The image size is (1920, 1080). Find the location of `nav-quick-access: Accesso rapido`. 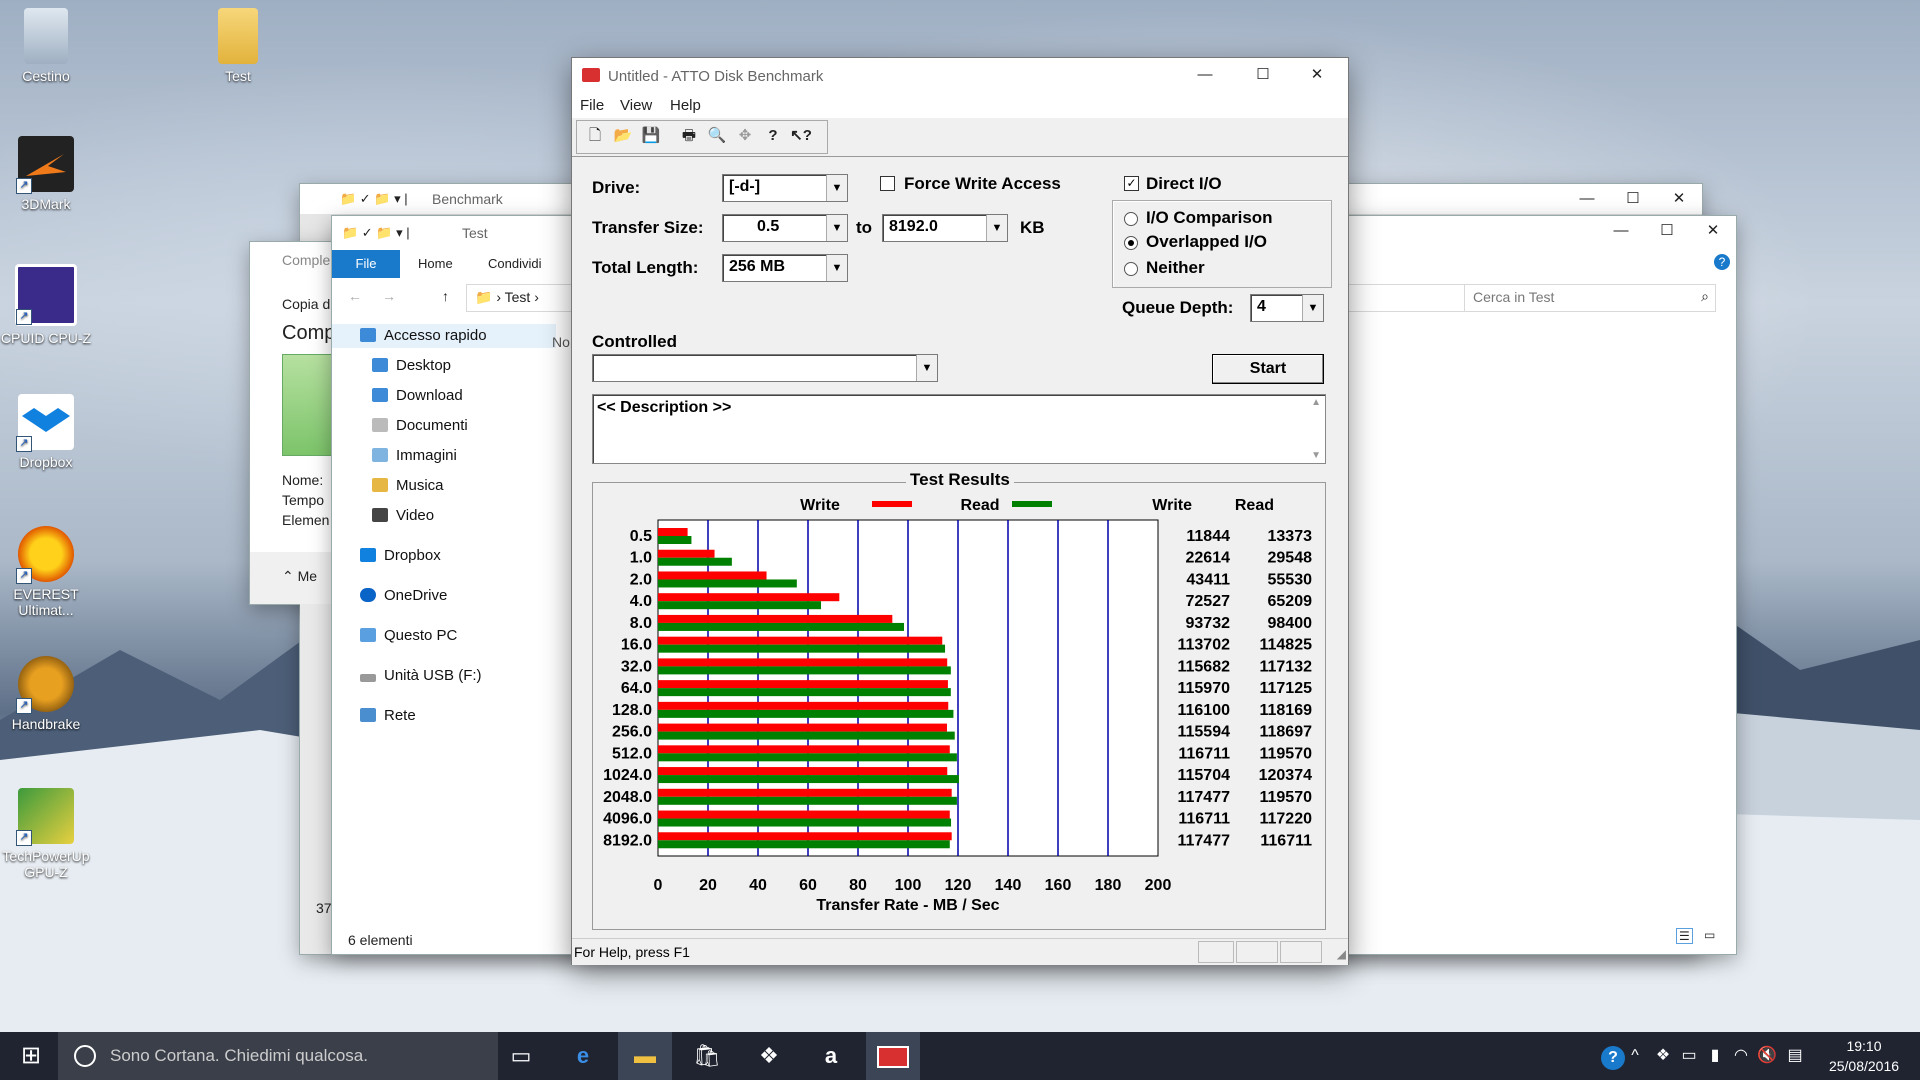

nav-quick-access: Accesso rapido is located at coordinates (444, 336).